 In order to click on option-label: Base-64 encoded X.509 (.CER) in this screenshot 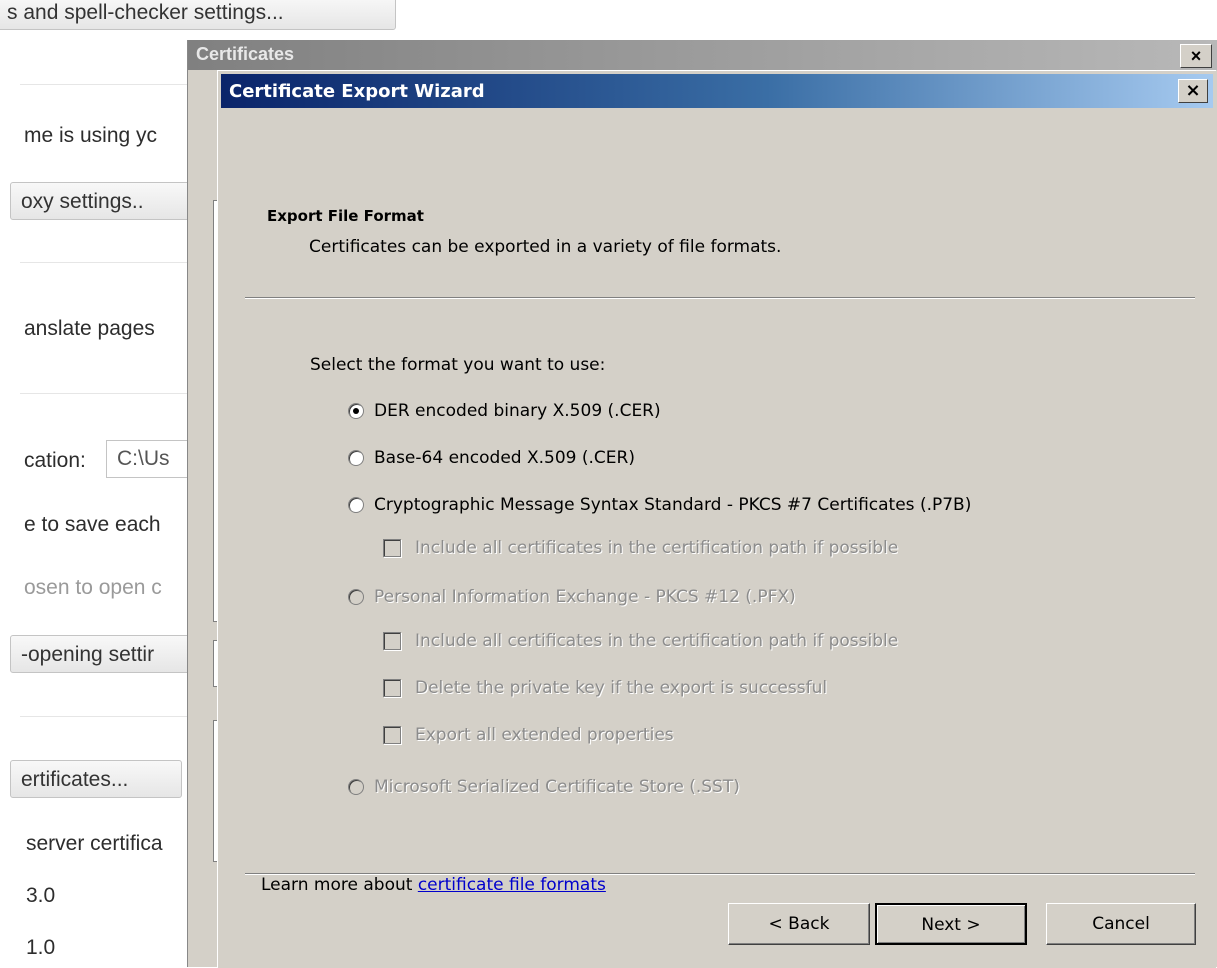, I will do `click(504, 458)`.